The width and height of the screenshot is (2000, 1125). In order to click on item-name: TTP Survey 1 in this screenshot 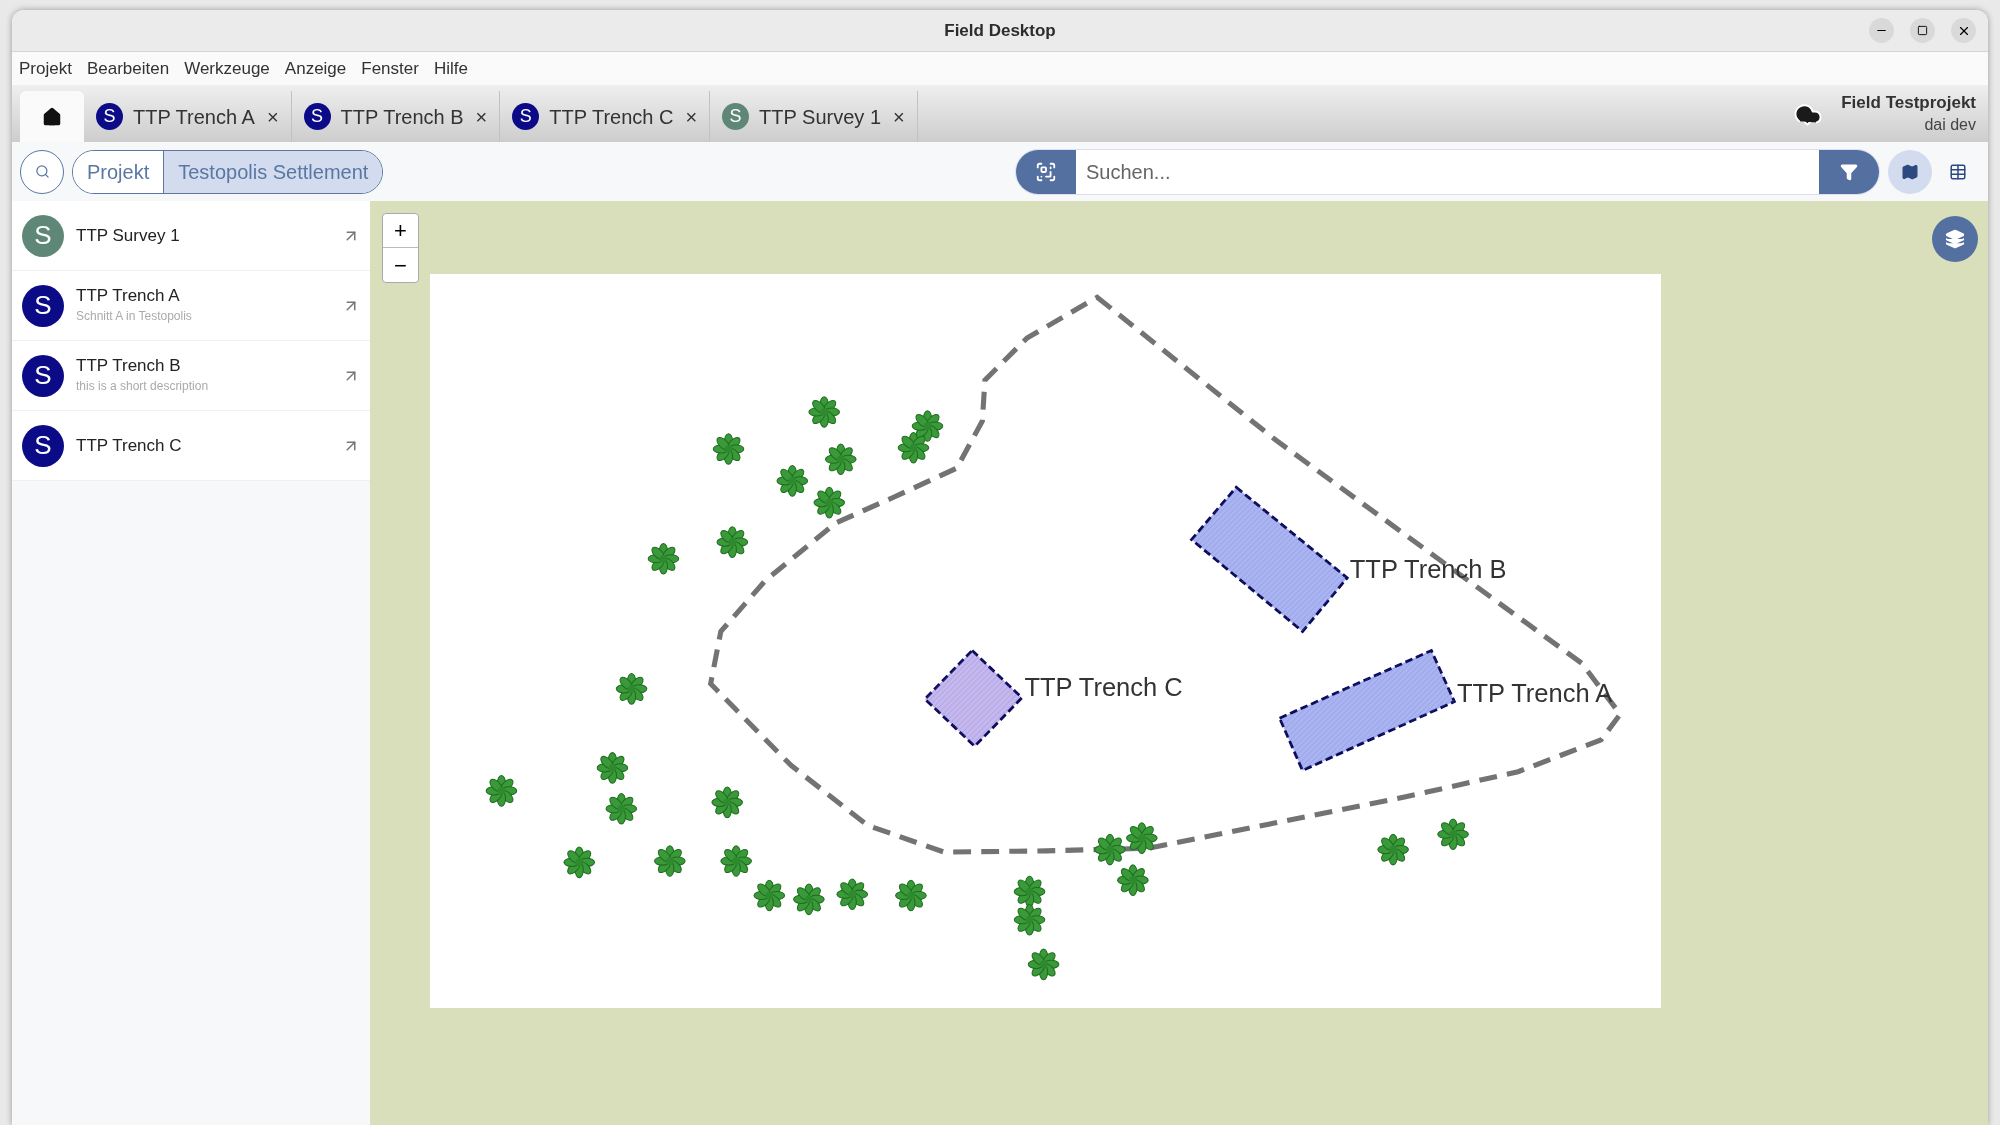, I will do `click(128, 235)`.